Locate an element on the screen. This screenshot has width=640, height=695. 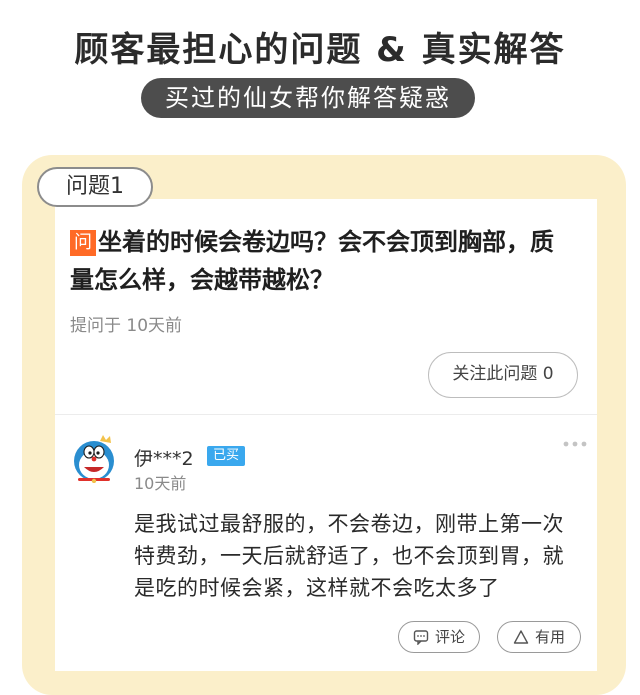
comment-label: 评论 is located at coordinates (449, 636).